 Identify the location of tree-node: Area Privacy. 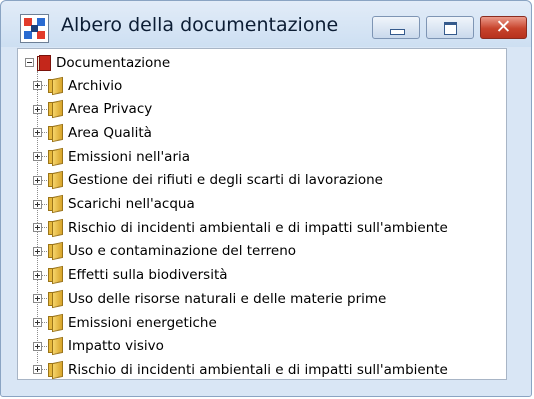
(92, 109).